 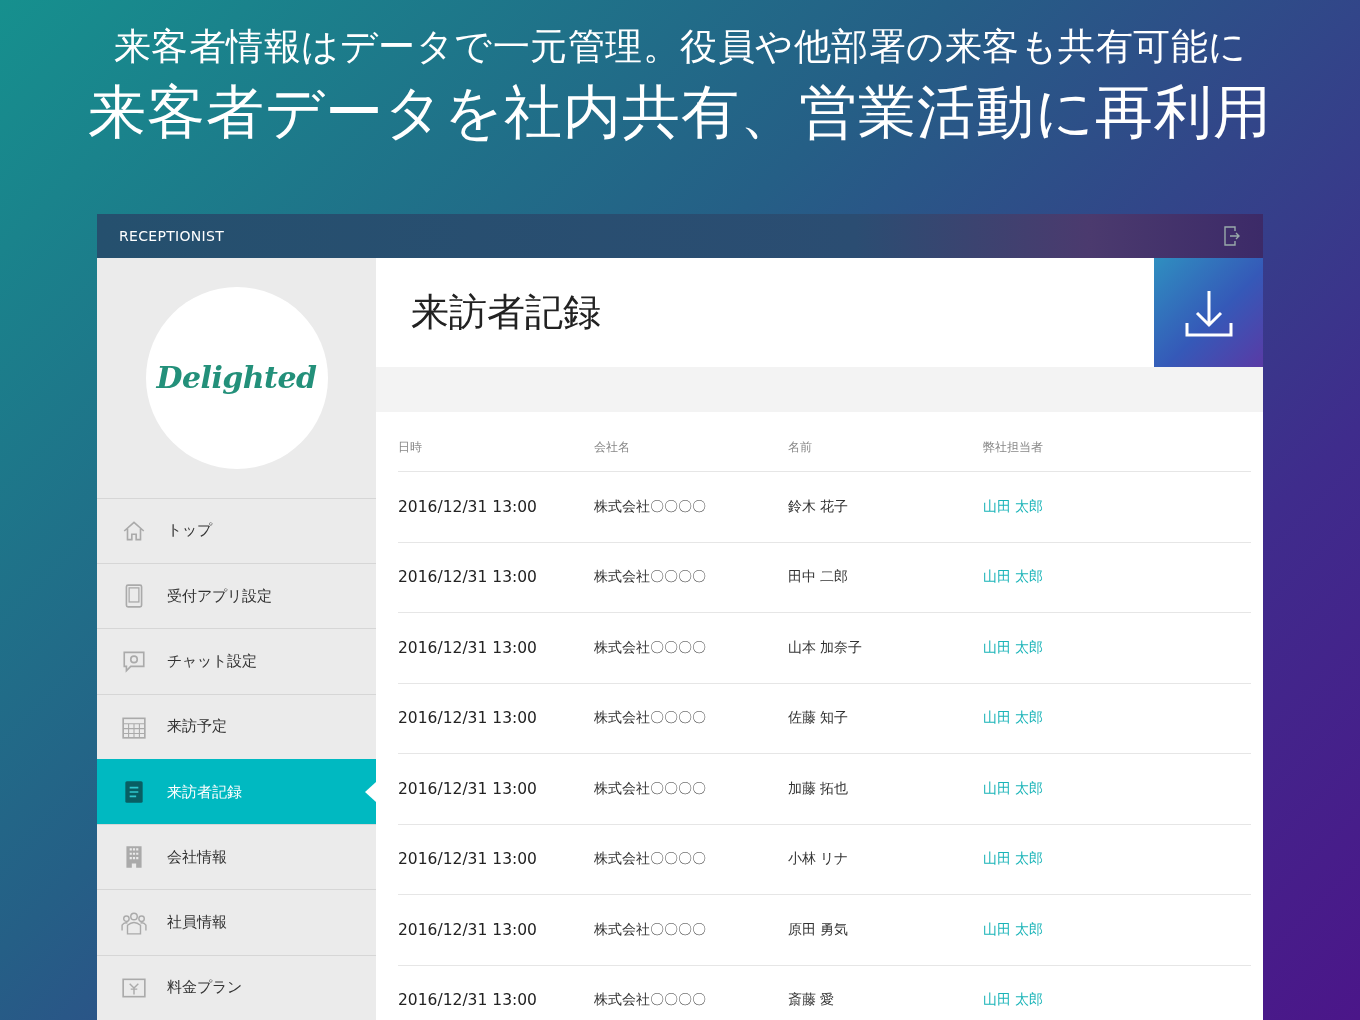 I want to click on column-header: 弊社担当者, so click(x=1013, y=447).